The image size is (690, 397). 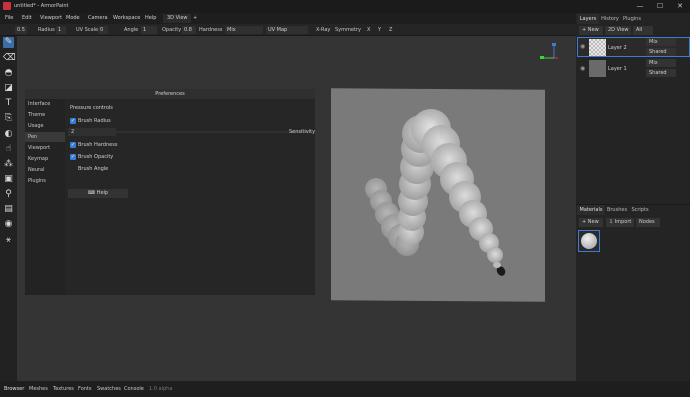 I want to click on new-material-label: New, so click(x=593, y=222).